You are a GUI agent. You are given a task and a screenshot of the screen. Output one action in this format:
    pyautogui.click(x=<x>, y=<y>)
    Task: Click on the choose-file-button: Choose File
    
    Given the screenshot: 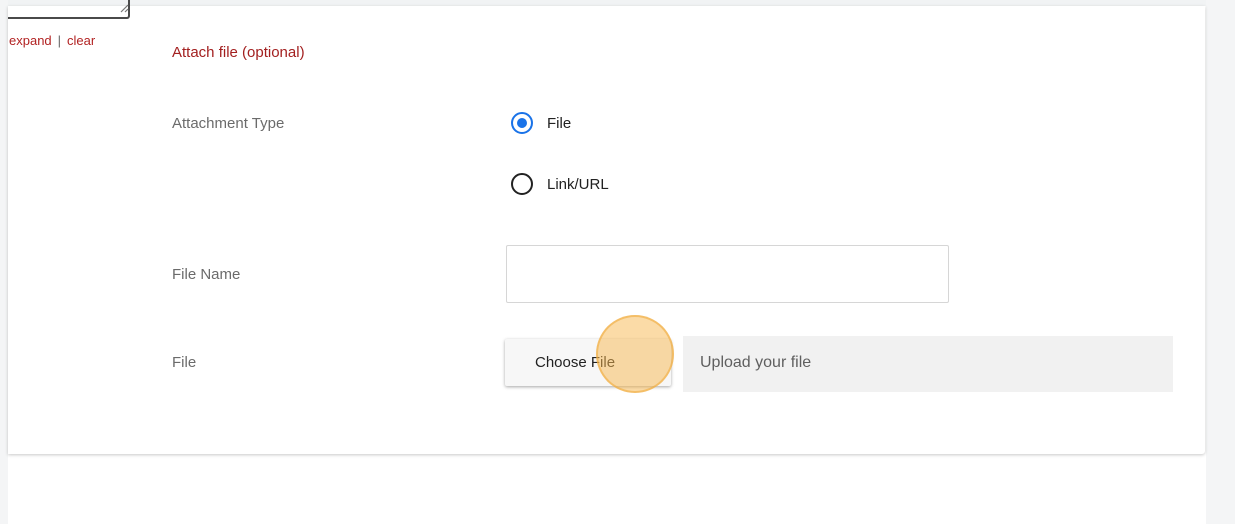 What is the action you would take?
    pyautogui.click(x=588, y=362)
    